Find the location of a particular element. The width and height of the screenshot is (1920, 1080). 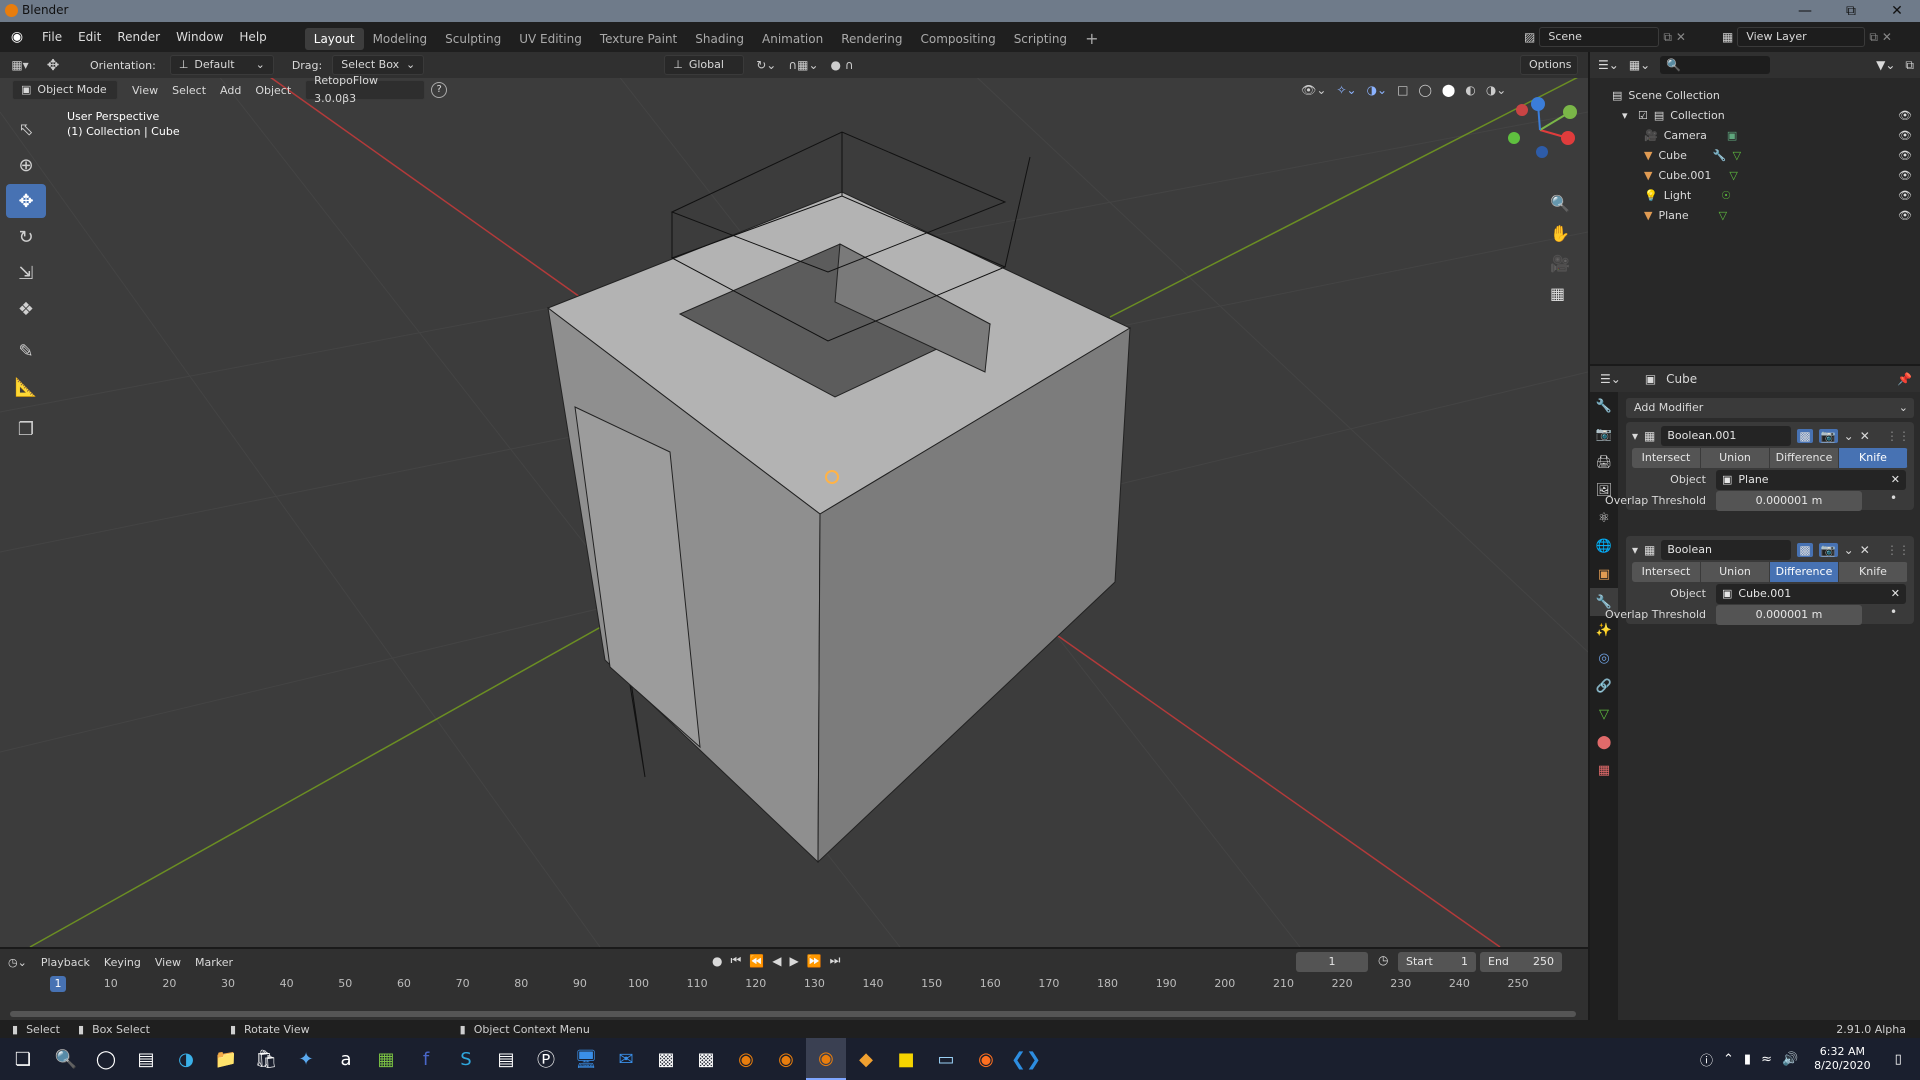

display-mode-icon: ▦⌄ is located at coordinates (1639, 65).